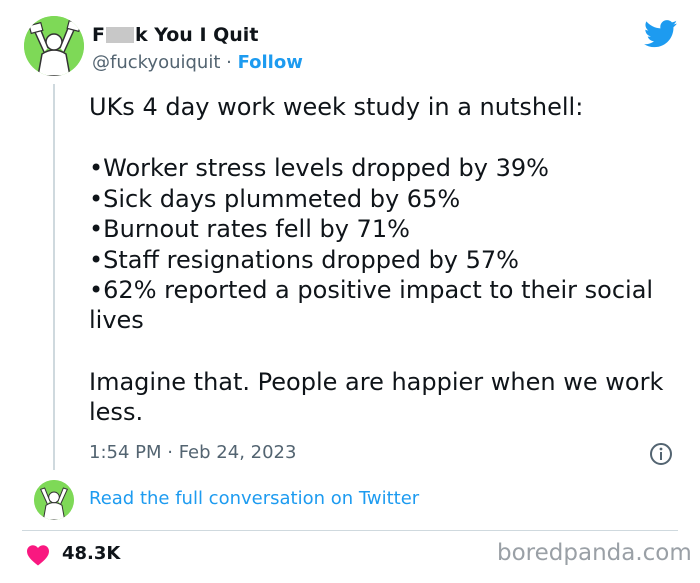 The width and height of the screenshot is (700, 583). I want to click on author-handle-row: @fuckyouiquit · Follow, so click(197, 62).